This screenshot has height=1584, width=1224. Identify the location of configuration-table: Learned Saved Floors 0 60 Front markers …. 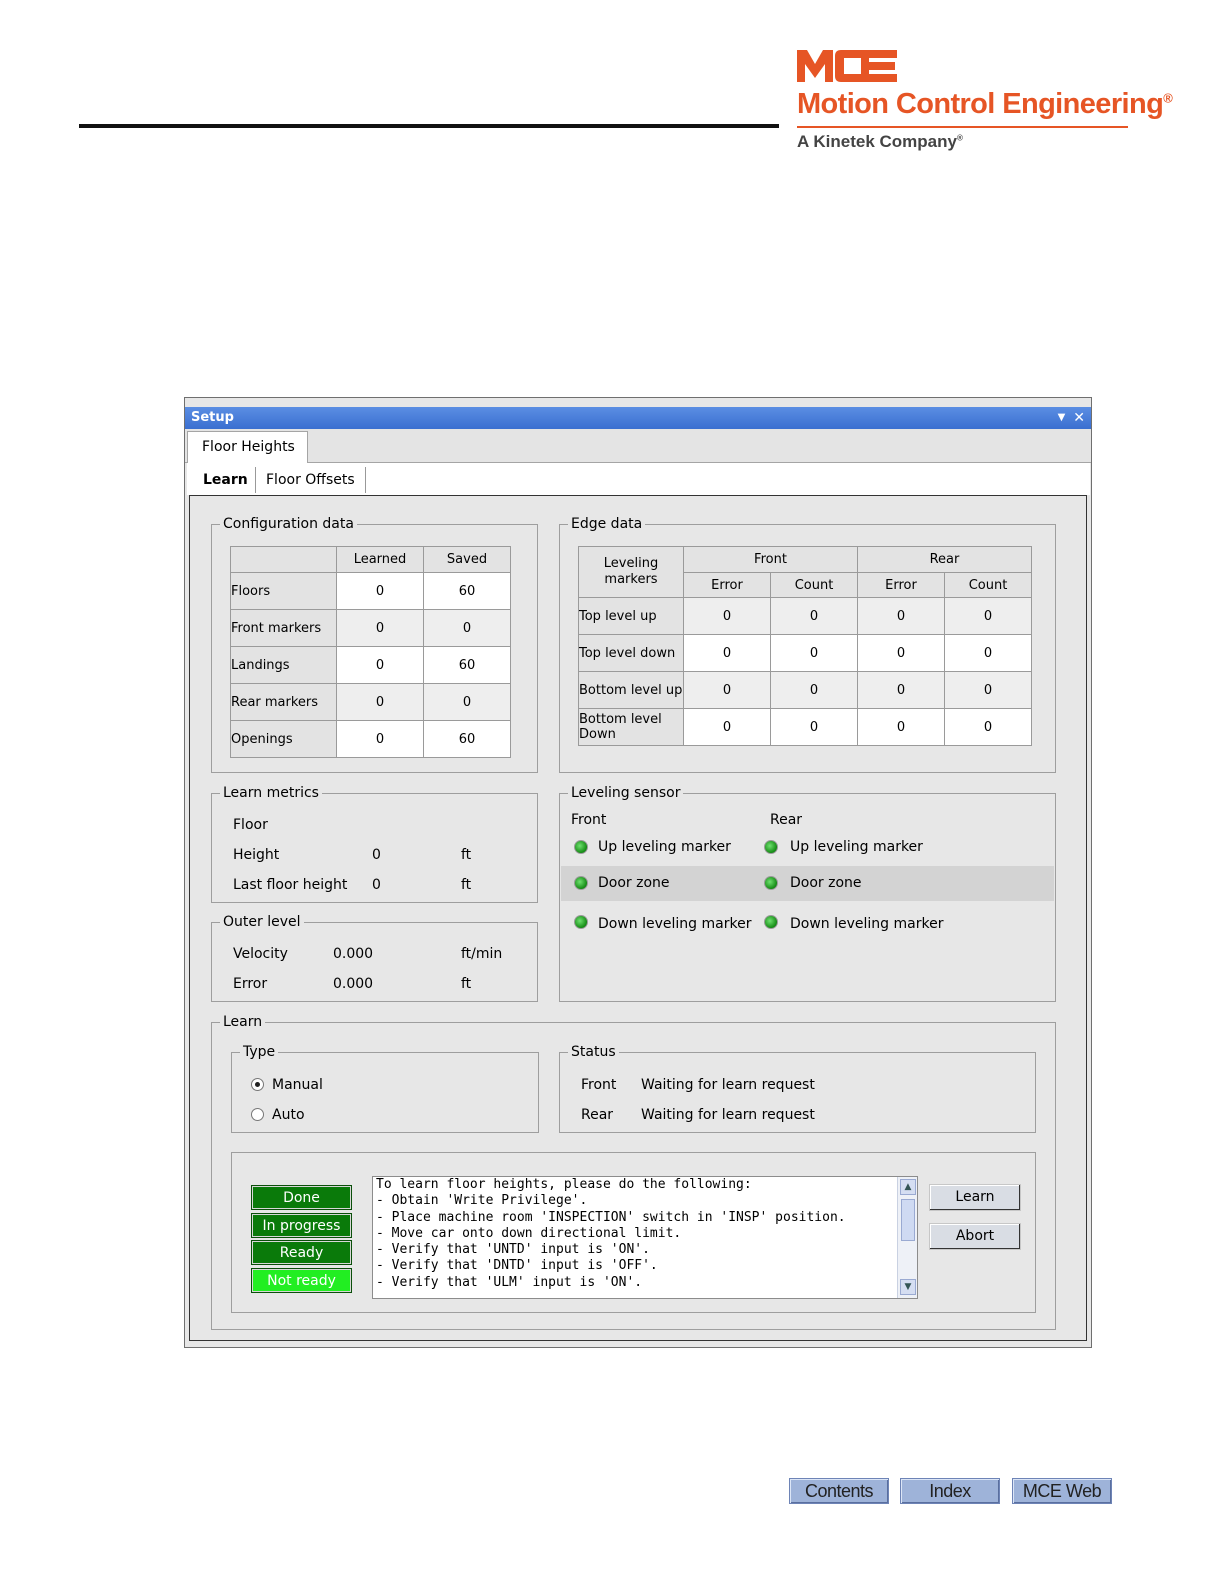
(370, 652).